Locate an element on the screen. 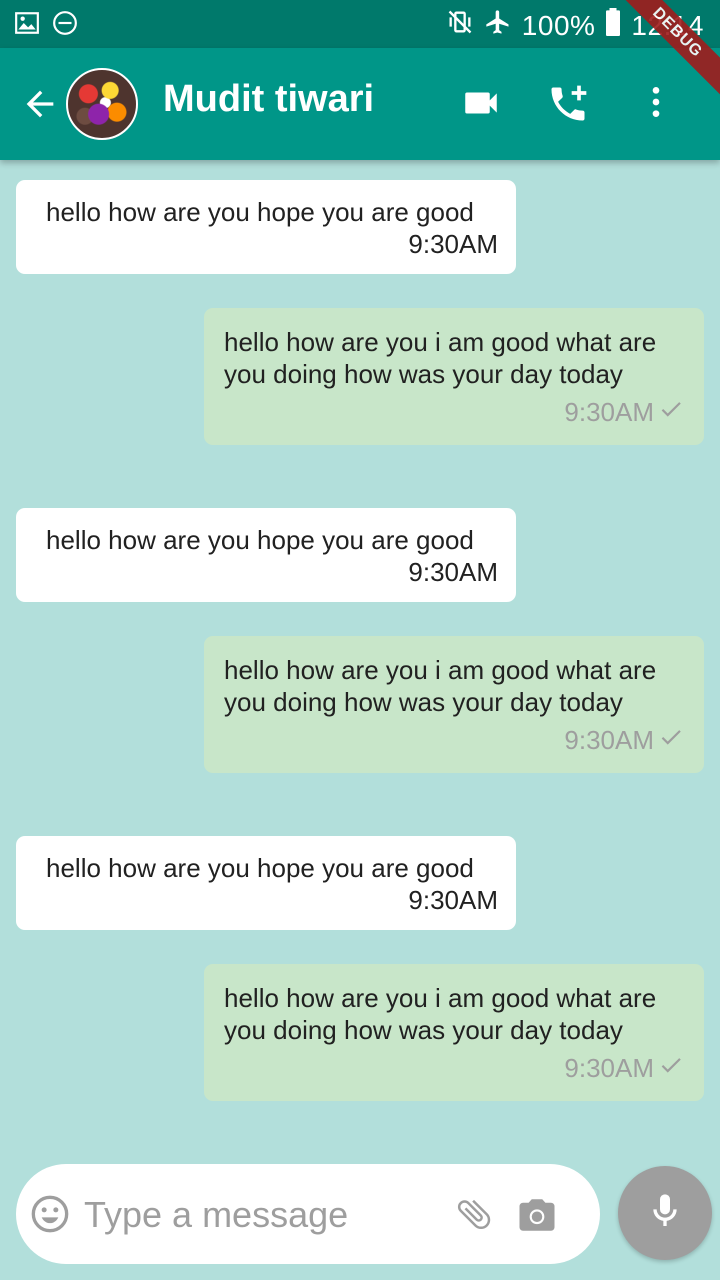 This screenshot has width=720, height=1280. camera-button is located at coordinates (537, 1217).